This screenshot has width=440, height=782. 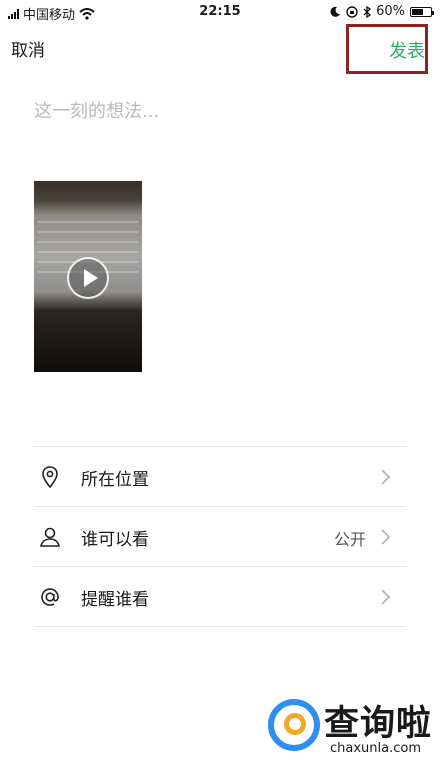 I want to click on at-sign-icon, so click(x=50, y=597).